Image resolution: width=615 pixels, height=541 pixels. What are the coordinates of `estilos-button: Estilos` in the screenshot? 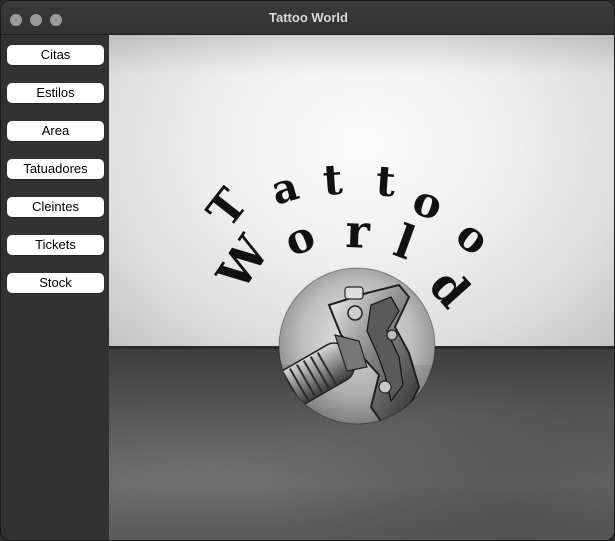 It's located at (55, 93).